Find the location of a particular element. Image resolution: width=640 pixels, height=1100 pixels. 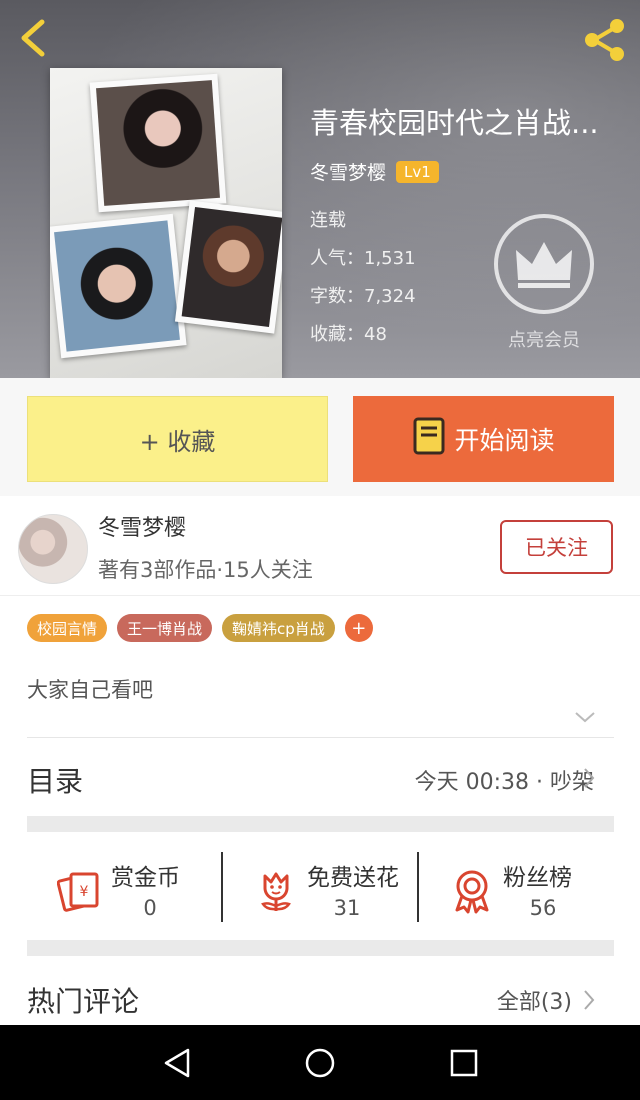

book-icon is located at coordinates (429, 439).